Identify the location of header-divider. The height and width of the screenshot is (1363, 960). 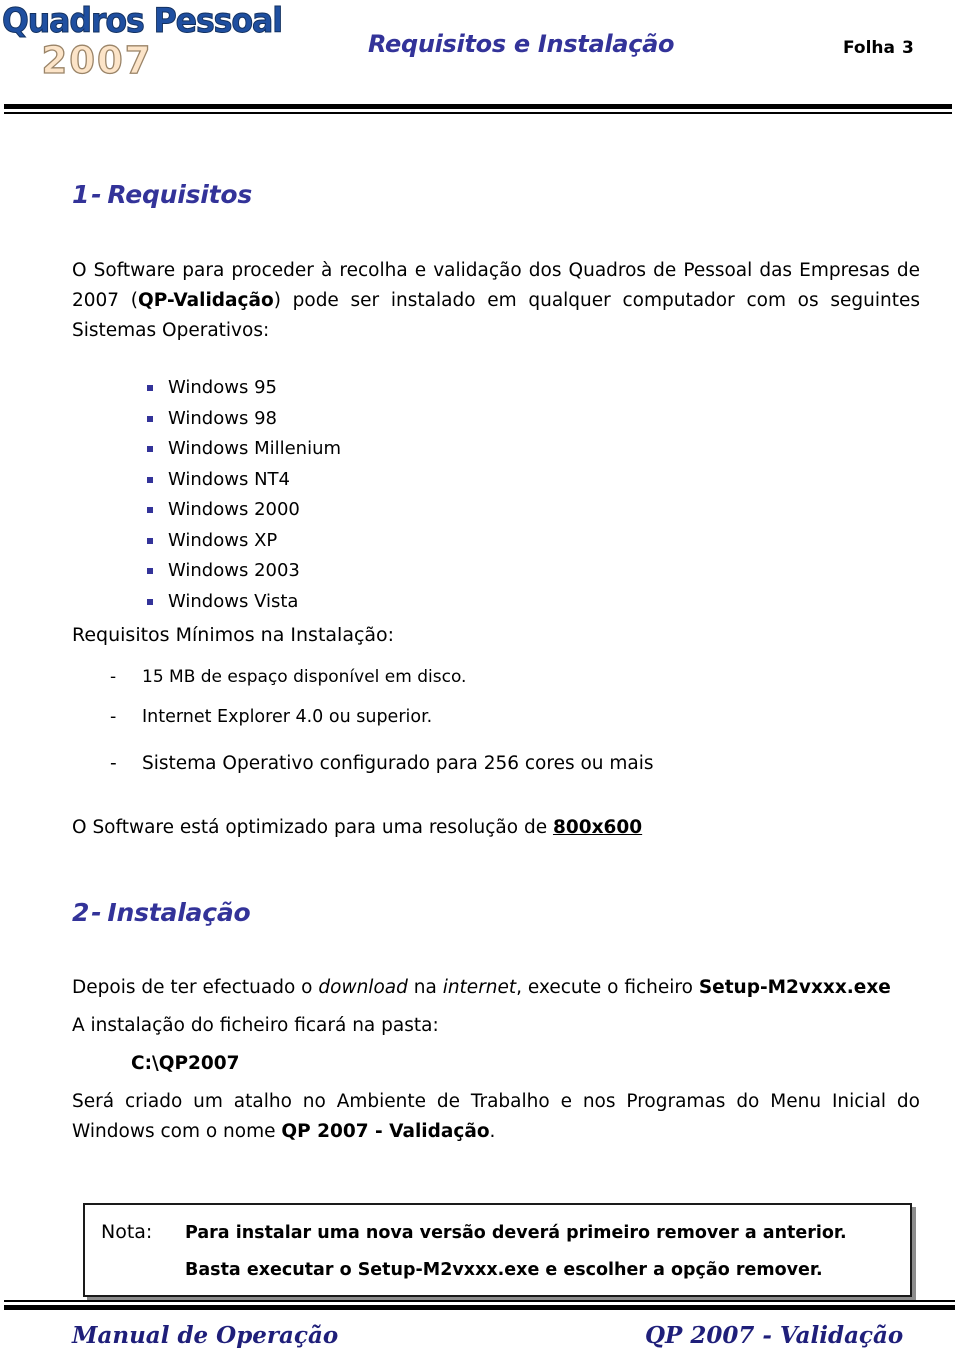
(478, 109).